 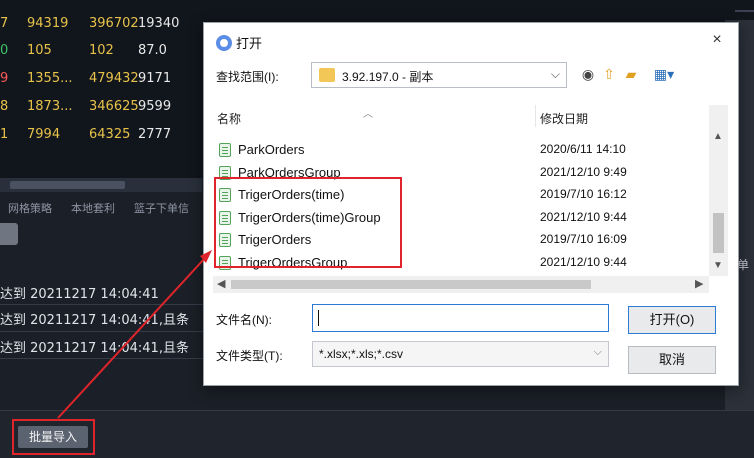 What do you see at coordinates (249, 356) in the screenshot?
I see `filetype-label: 文件类型(T):` at bounding box center [249, 356].